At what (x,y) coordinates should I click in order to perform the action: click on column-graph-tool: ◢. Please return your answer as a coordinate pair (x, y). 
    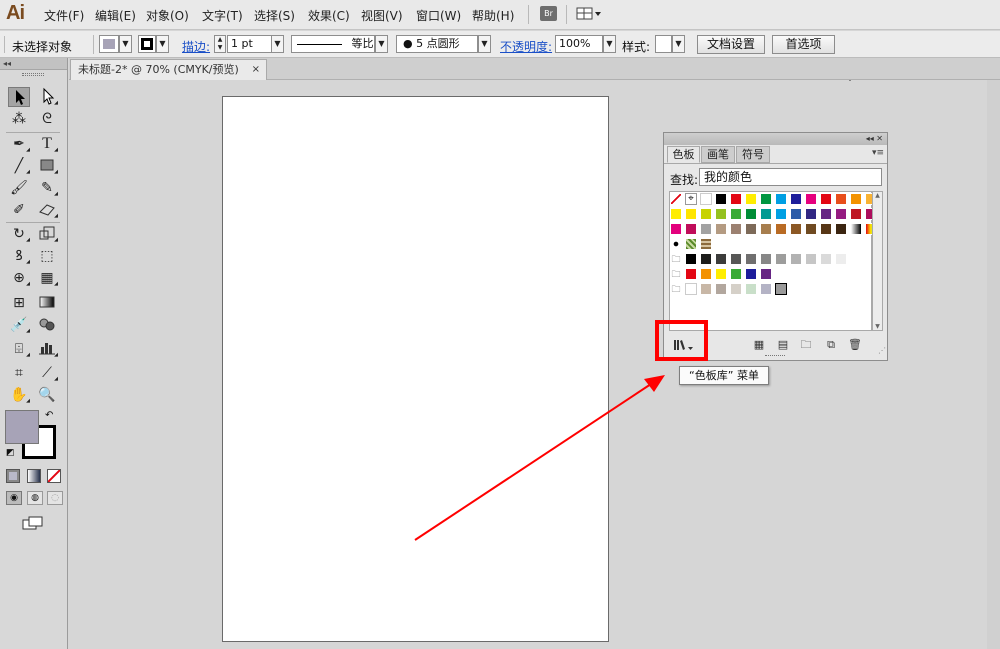
    Looking at the image, I should click on (47, 349).